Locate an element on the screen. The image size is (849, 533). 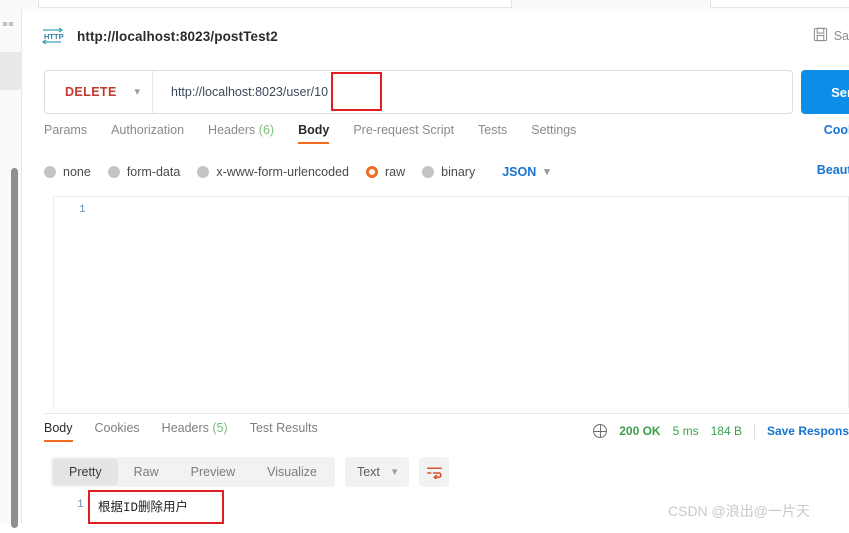
save-request-group: Sa is located at coordinates (831, 36).